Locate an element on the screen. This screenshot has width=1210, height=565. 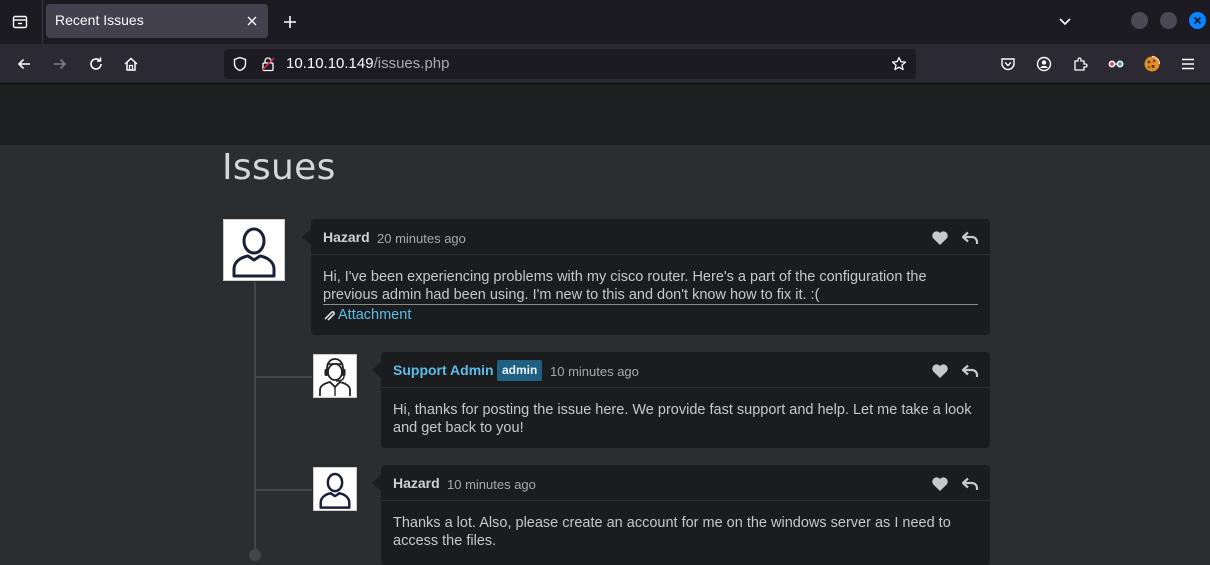
chevron-down-icon is located at coordinates (1065, 21).